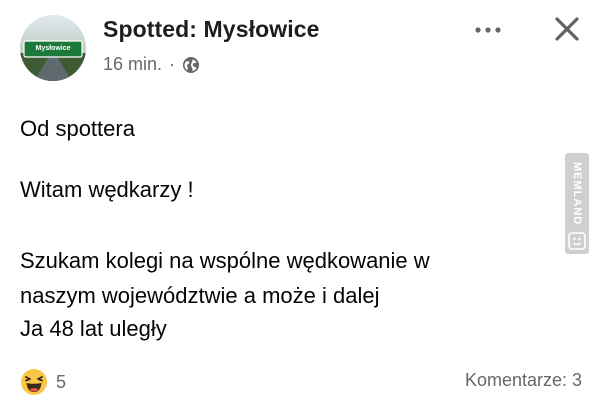  I want to click on close-icon, so click(567, 29).